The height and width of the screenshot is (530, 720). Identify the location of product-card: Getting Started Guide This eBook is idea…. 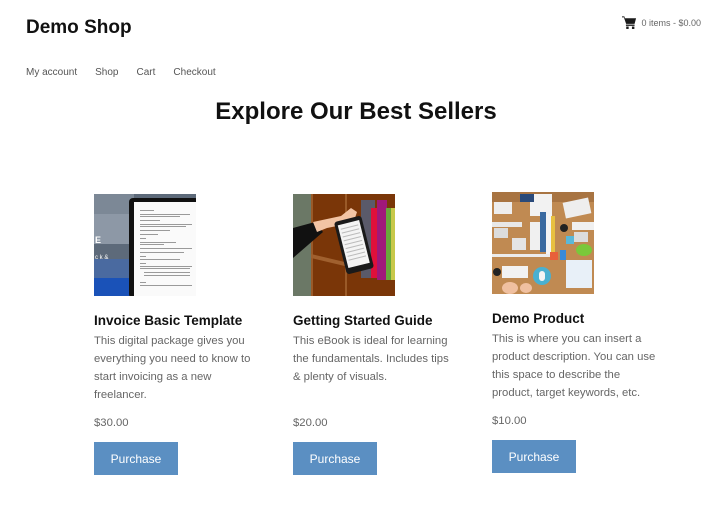
(375, 334).